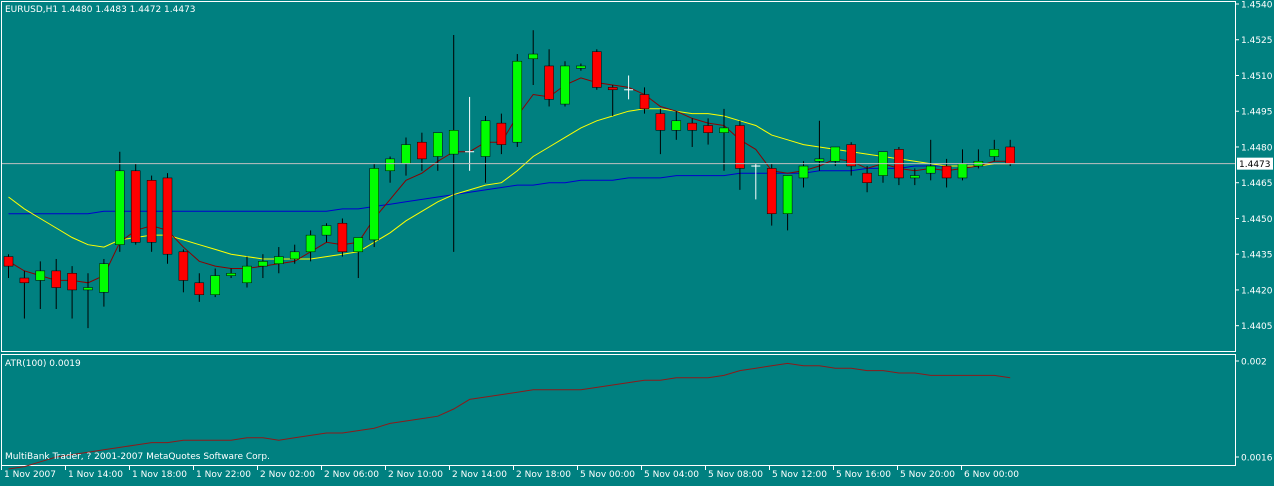  I want to click on time-tick-label: 2 Nov 02:00, so click(287, 475).